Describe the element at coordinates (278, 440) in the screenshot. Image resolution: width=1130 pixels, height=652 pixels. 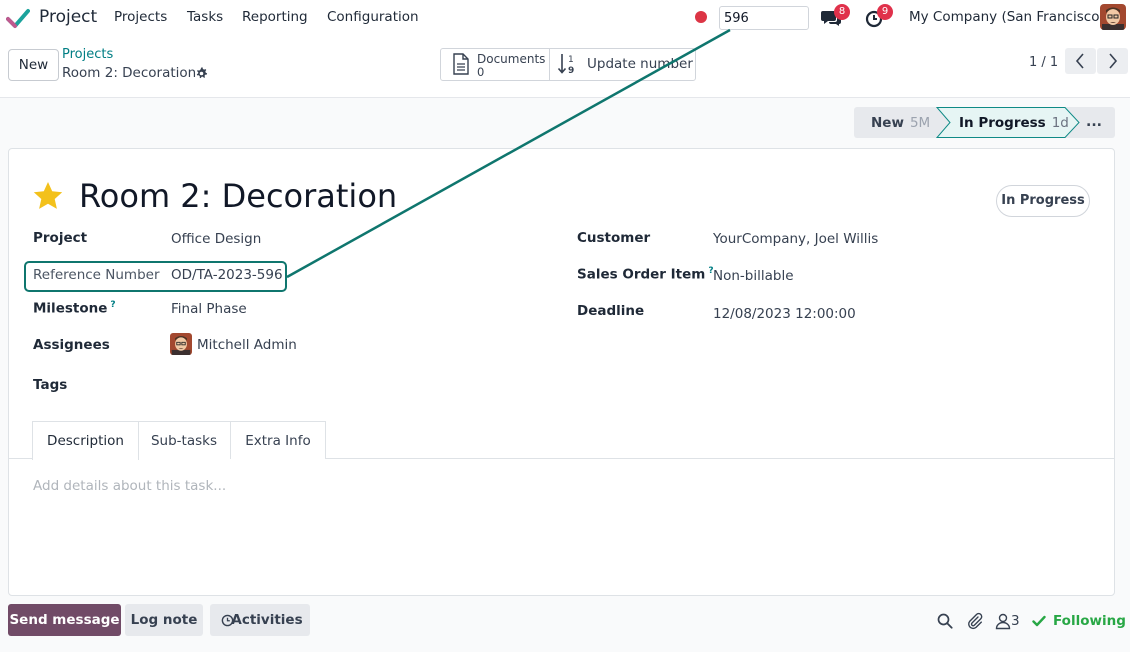
I see `tab-extra-info: Extra Info` at that location.